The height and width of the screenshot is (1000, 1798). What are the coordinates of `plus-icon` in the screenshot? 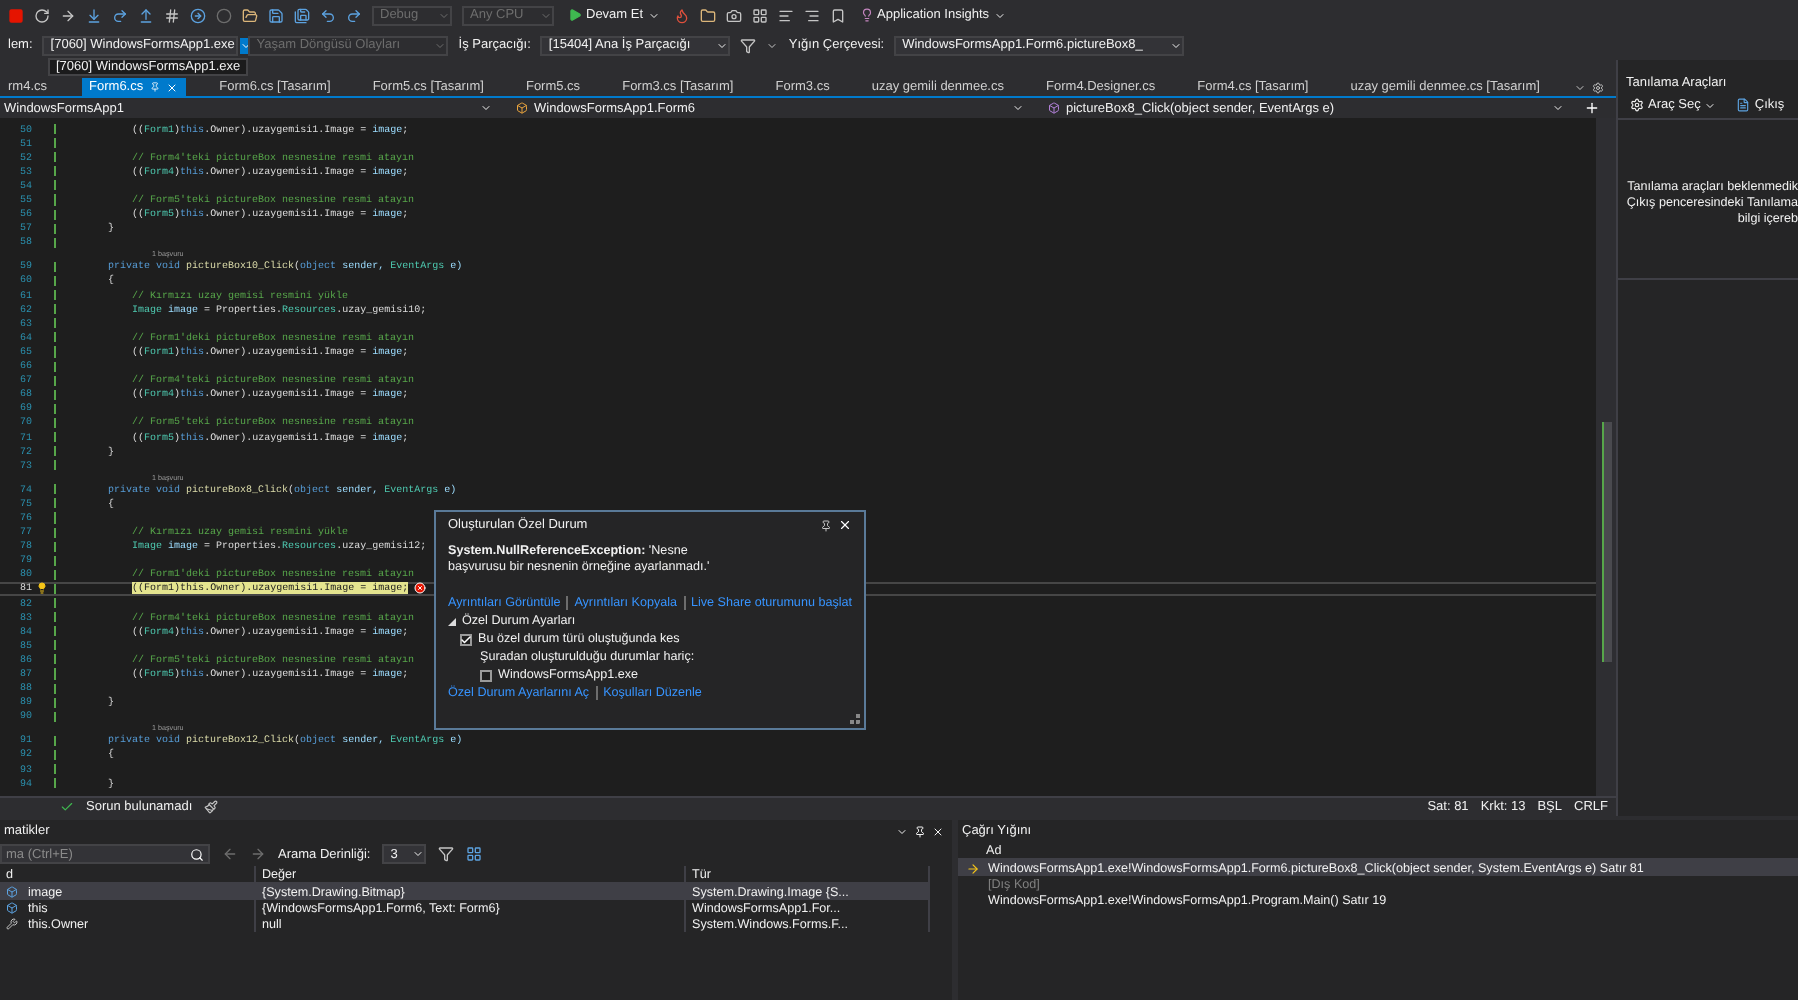 It's located at (1592, 108).